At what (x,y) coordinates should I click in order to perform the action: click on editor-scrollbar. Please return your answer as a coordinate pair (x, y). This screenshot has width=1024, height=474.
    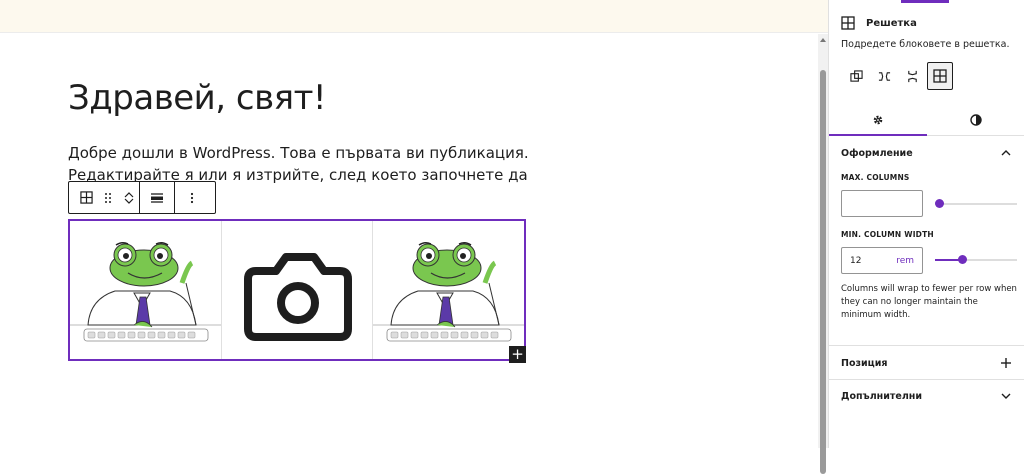
    Looking at the image, I should click on (823, 254).